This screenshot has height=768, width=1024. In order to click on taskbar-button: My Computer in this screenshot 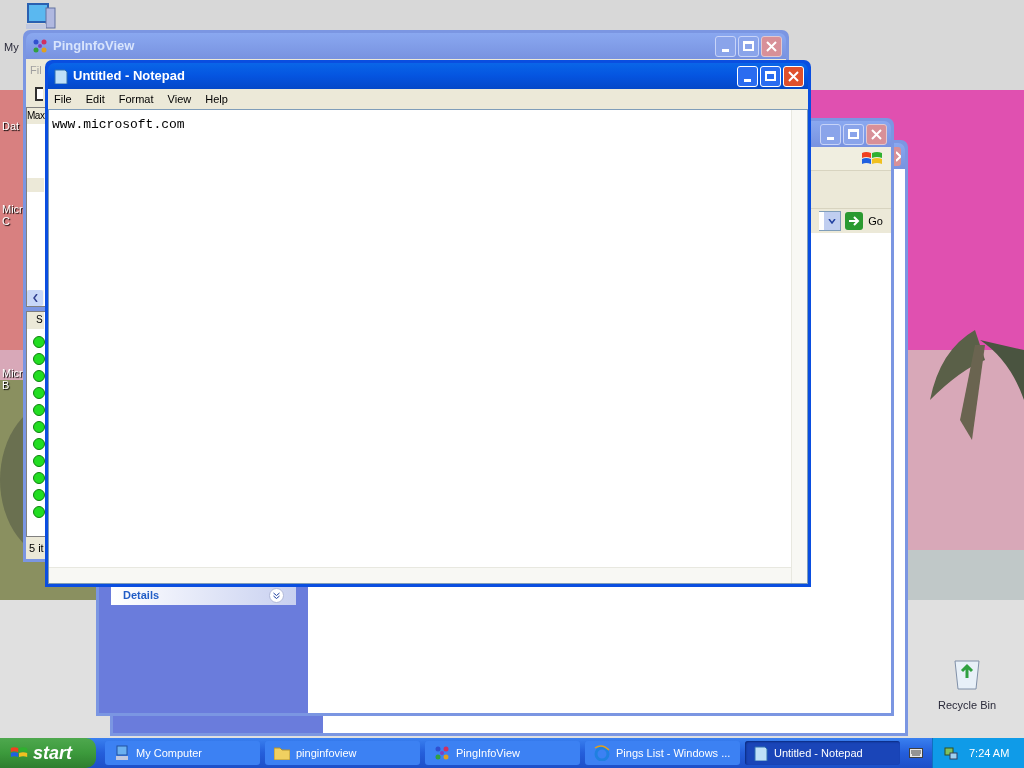, I will do `click(182, 753)`.